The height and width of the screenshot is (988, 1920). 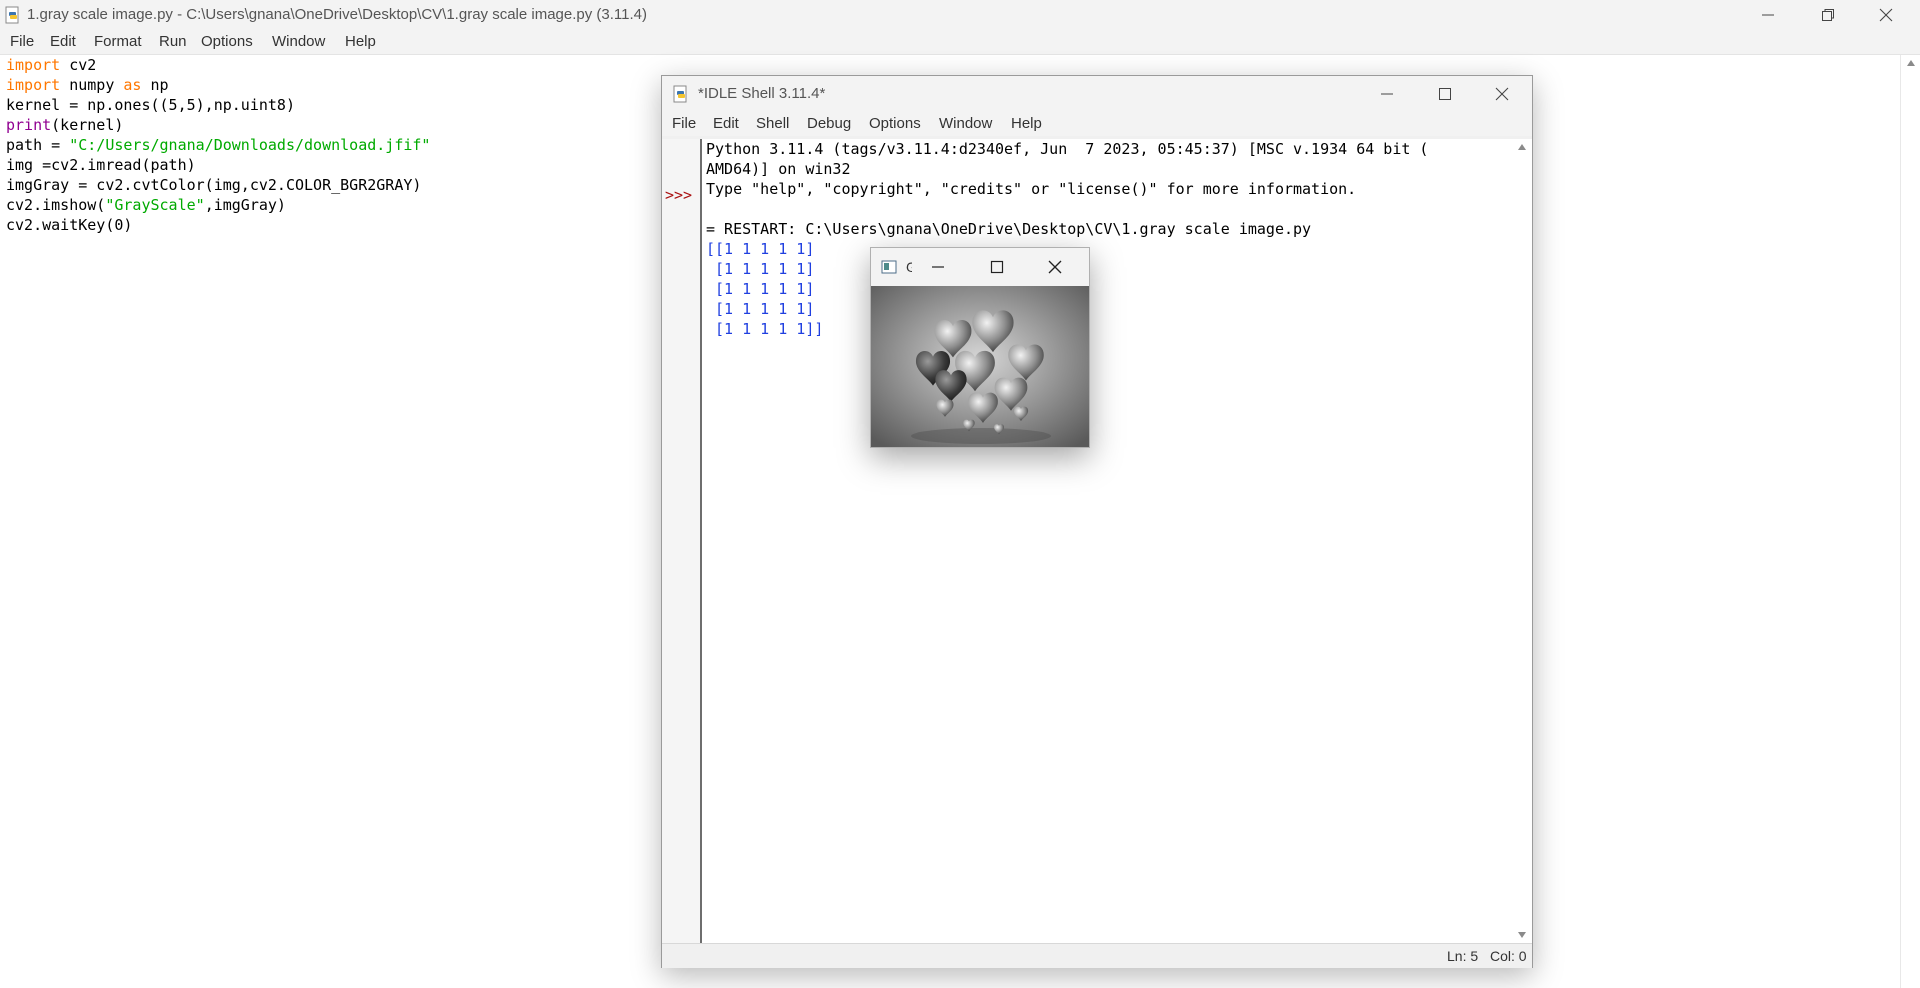 I want to click on shell-minimize-button, so click(x=1387, y=94).